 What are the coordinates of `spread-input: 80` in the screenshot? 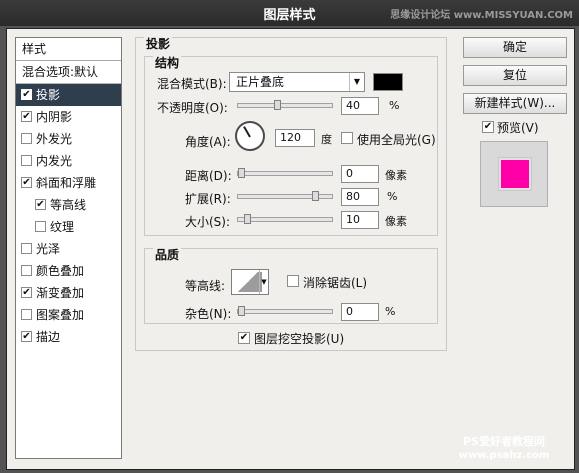 It's located at (360, 197).